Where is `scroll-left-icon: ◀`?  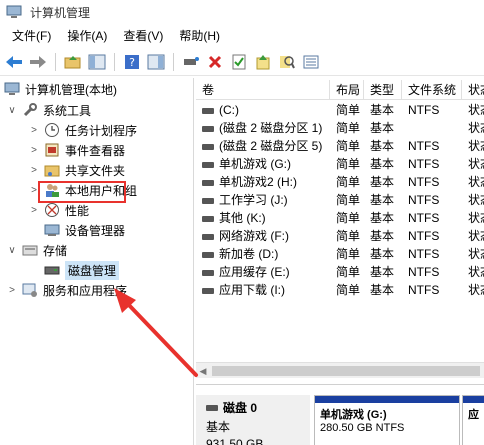
scroll-left-icon: ◀ is located at coordinates (203, 371).